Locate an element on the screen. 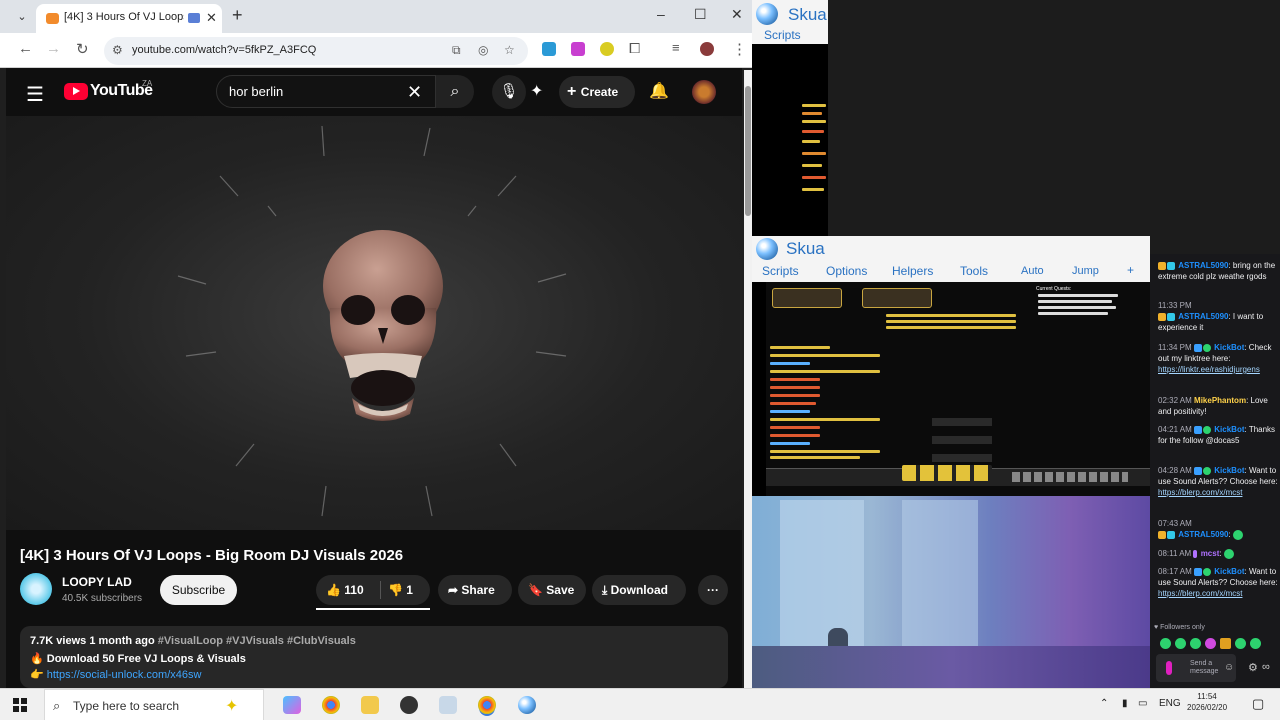  taskbar-search: ⌕ Type here to search ✦ is located at coordinates (154, 704).